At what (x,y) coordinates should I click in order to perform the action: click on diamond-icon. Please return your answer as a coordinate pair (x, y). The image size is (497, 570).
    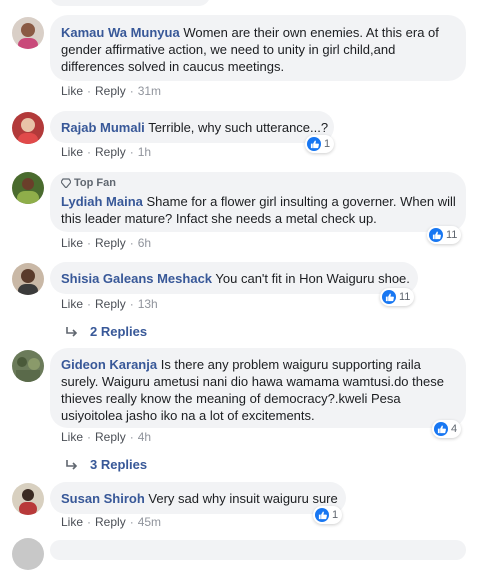
    Looking at the image, I should click on (66, 183).